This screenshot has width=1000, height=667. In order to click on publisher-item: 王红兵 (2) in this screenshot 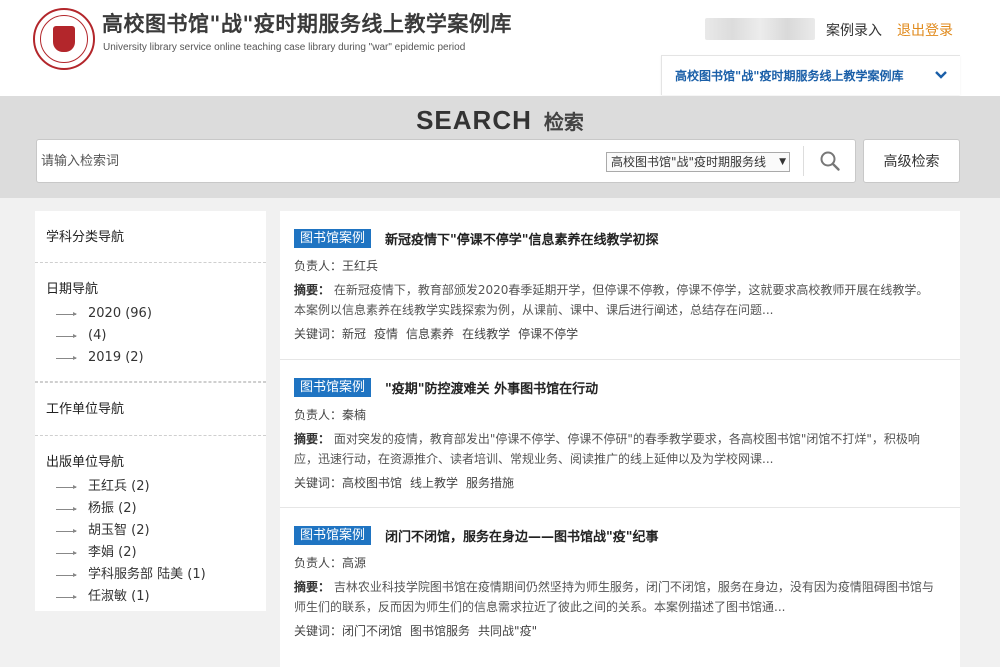, I will do `click(150, 487)`.